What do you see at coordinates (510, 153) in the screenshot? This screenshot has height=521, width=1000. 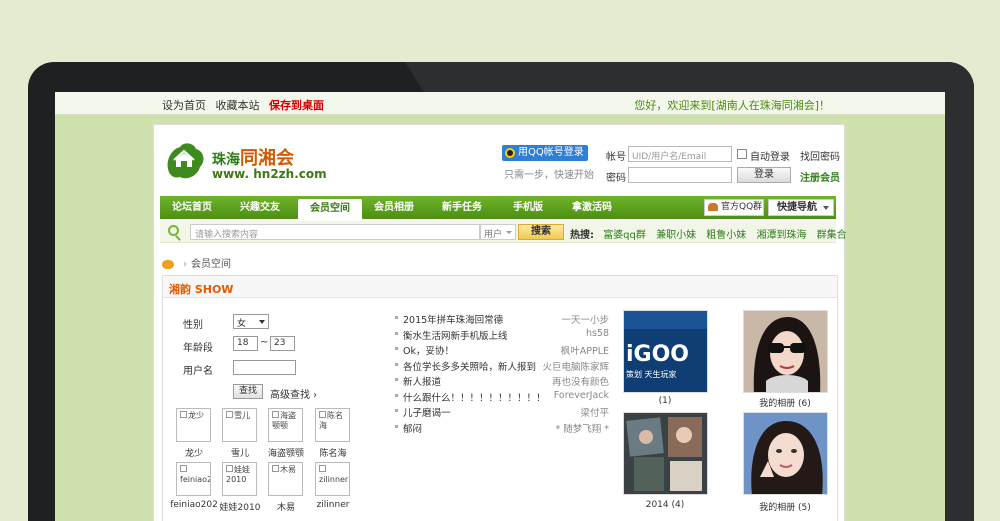 I see `qq-penguin-icon` at bounding box center [510, 153].